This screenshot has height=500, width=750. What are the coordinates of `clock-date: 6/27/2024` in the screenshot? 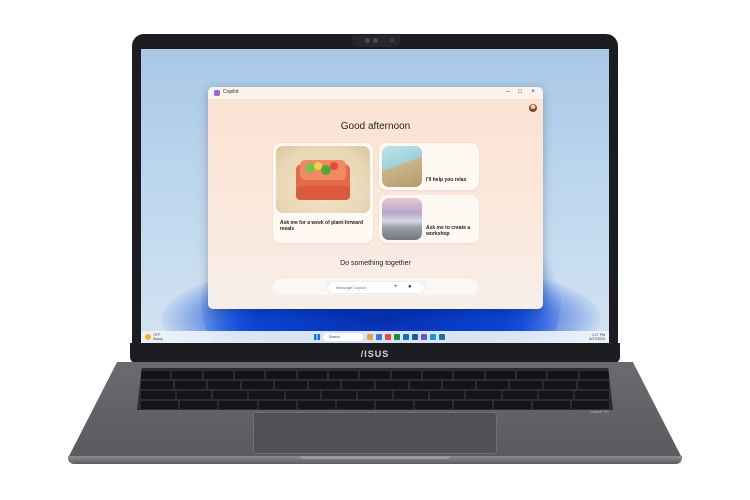 It's located at (597, 339).